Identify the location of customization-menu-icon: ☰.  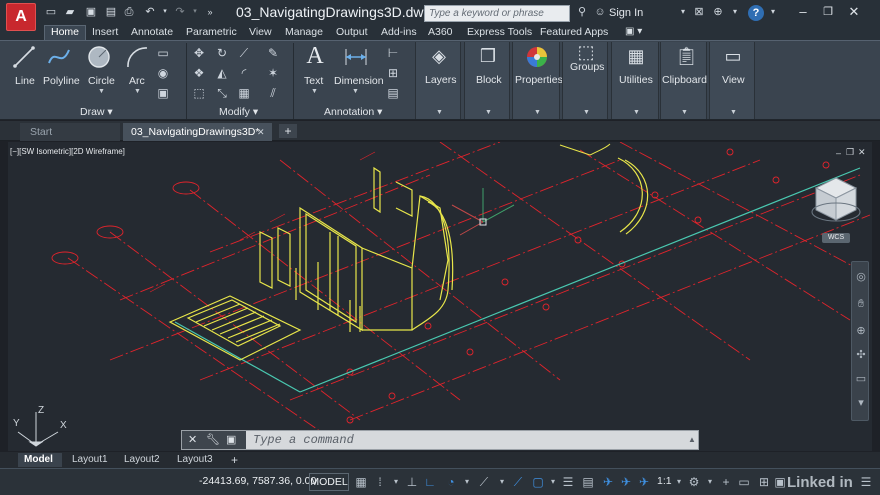
(866, 482).